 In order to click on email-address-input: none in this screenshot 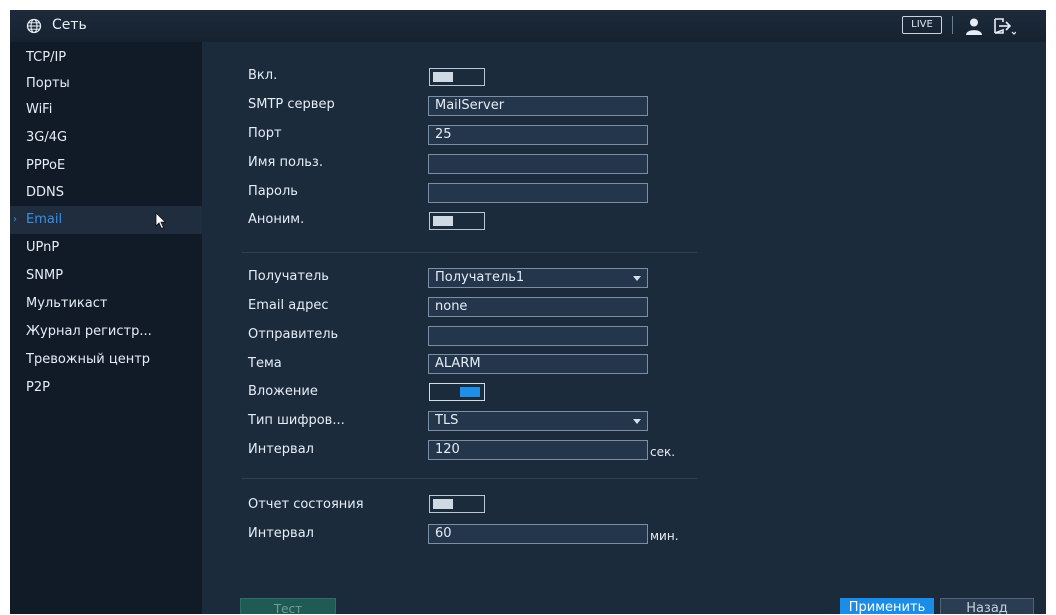, I will do `click(538, 307)`.